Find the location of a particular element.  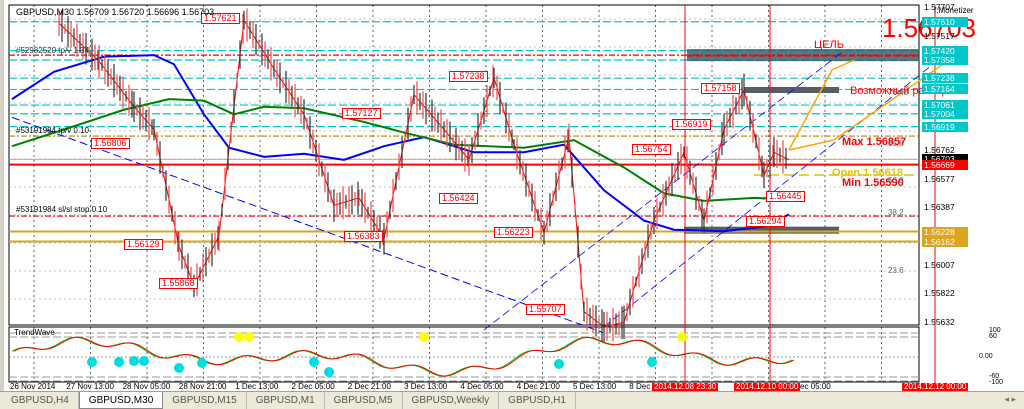

indicator-level-label: -100 is located at coordinates (996, 382).